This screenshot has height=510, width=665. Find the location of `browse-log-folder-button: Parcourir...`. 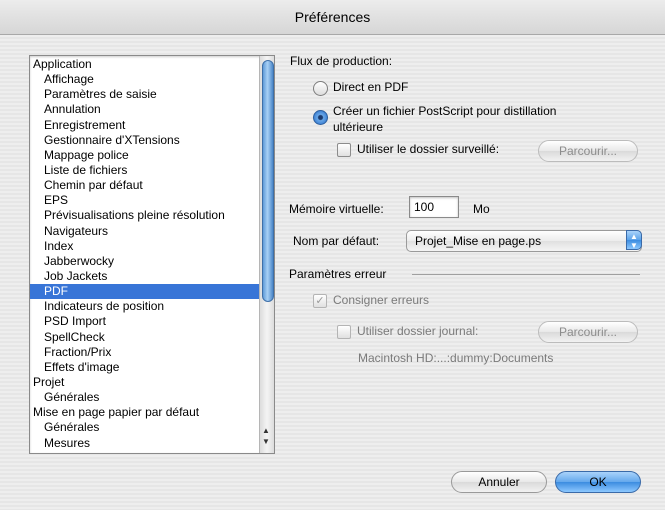

browse-log-folder-button: Parcourir... is located at coordinates (588, 332).